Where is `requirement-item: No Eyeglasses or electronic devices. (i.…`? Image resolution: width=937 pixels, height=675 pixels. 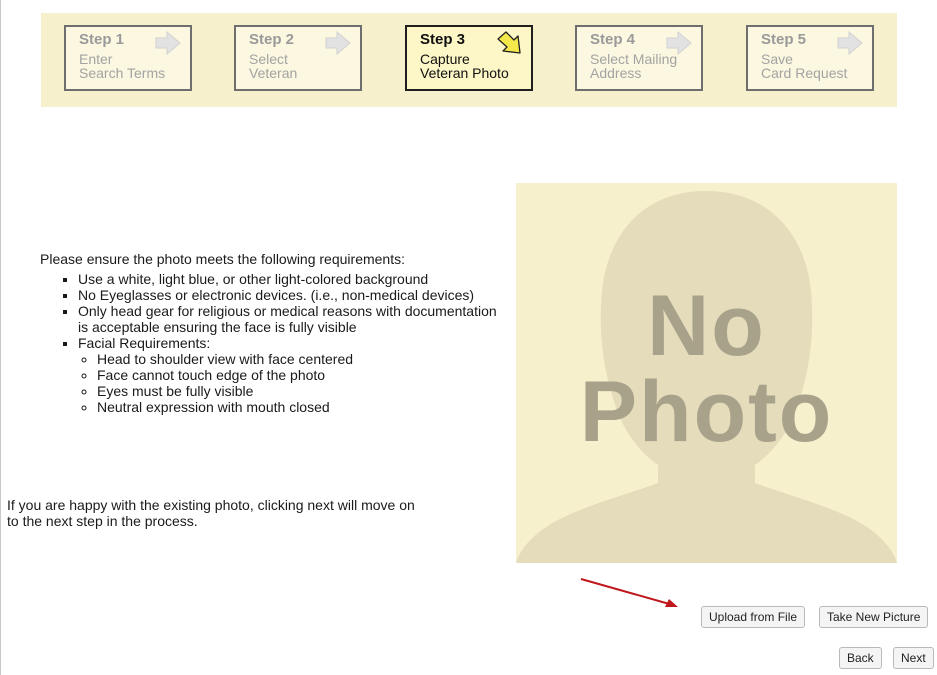 requirement-item: No Eyeglasses or electronic devices. (i.… is located at coordinates (294, 295).